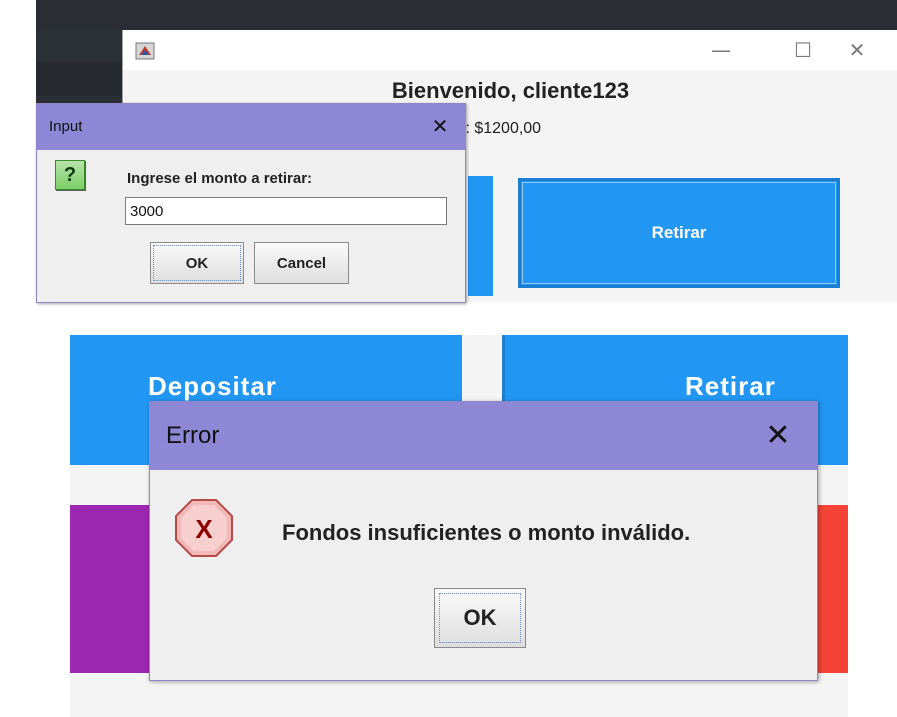 Image resolution: width=897 pixels, height=717 pixels. I want to click on input-dialog-title: Input, so click(66, 126).